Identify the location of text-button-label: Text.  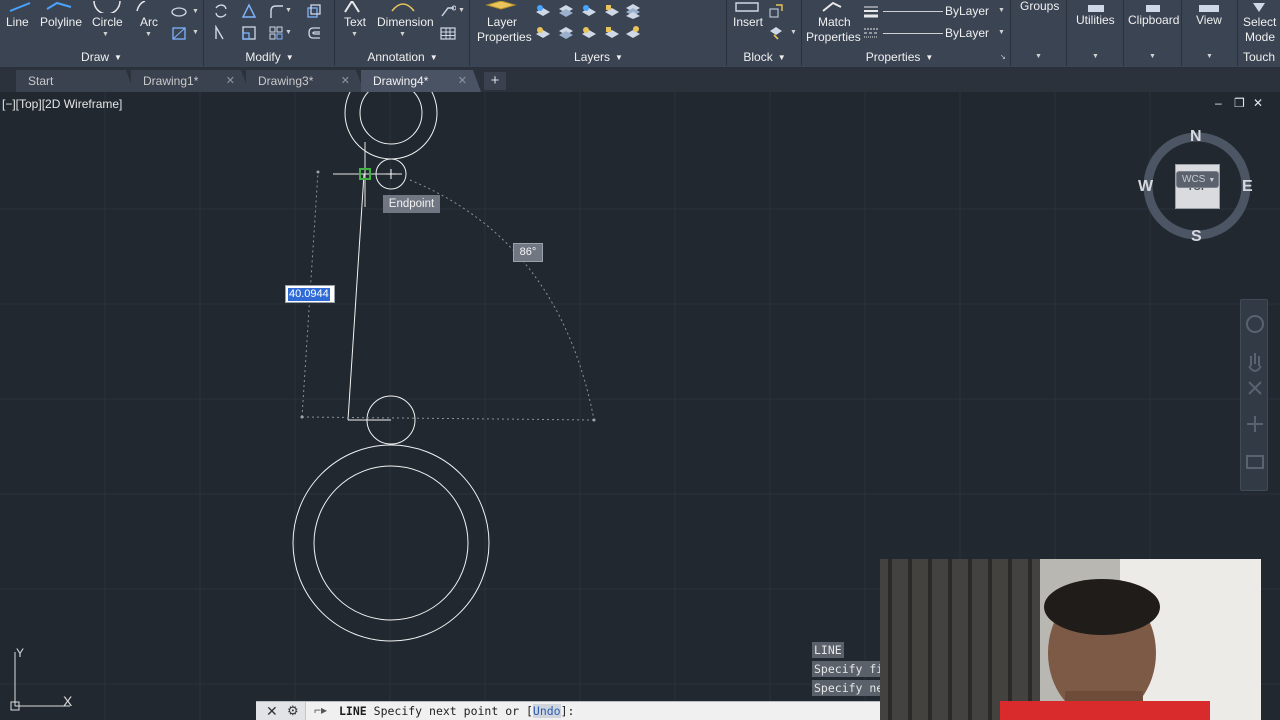
(355, 22).